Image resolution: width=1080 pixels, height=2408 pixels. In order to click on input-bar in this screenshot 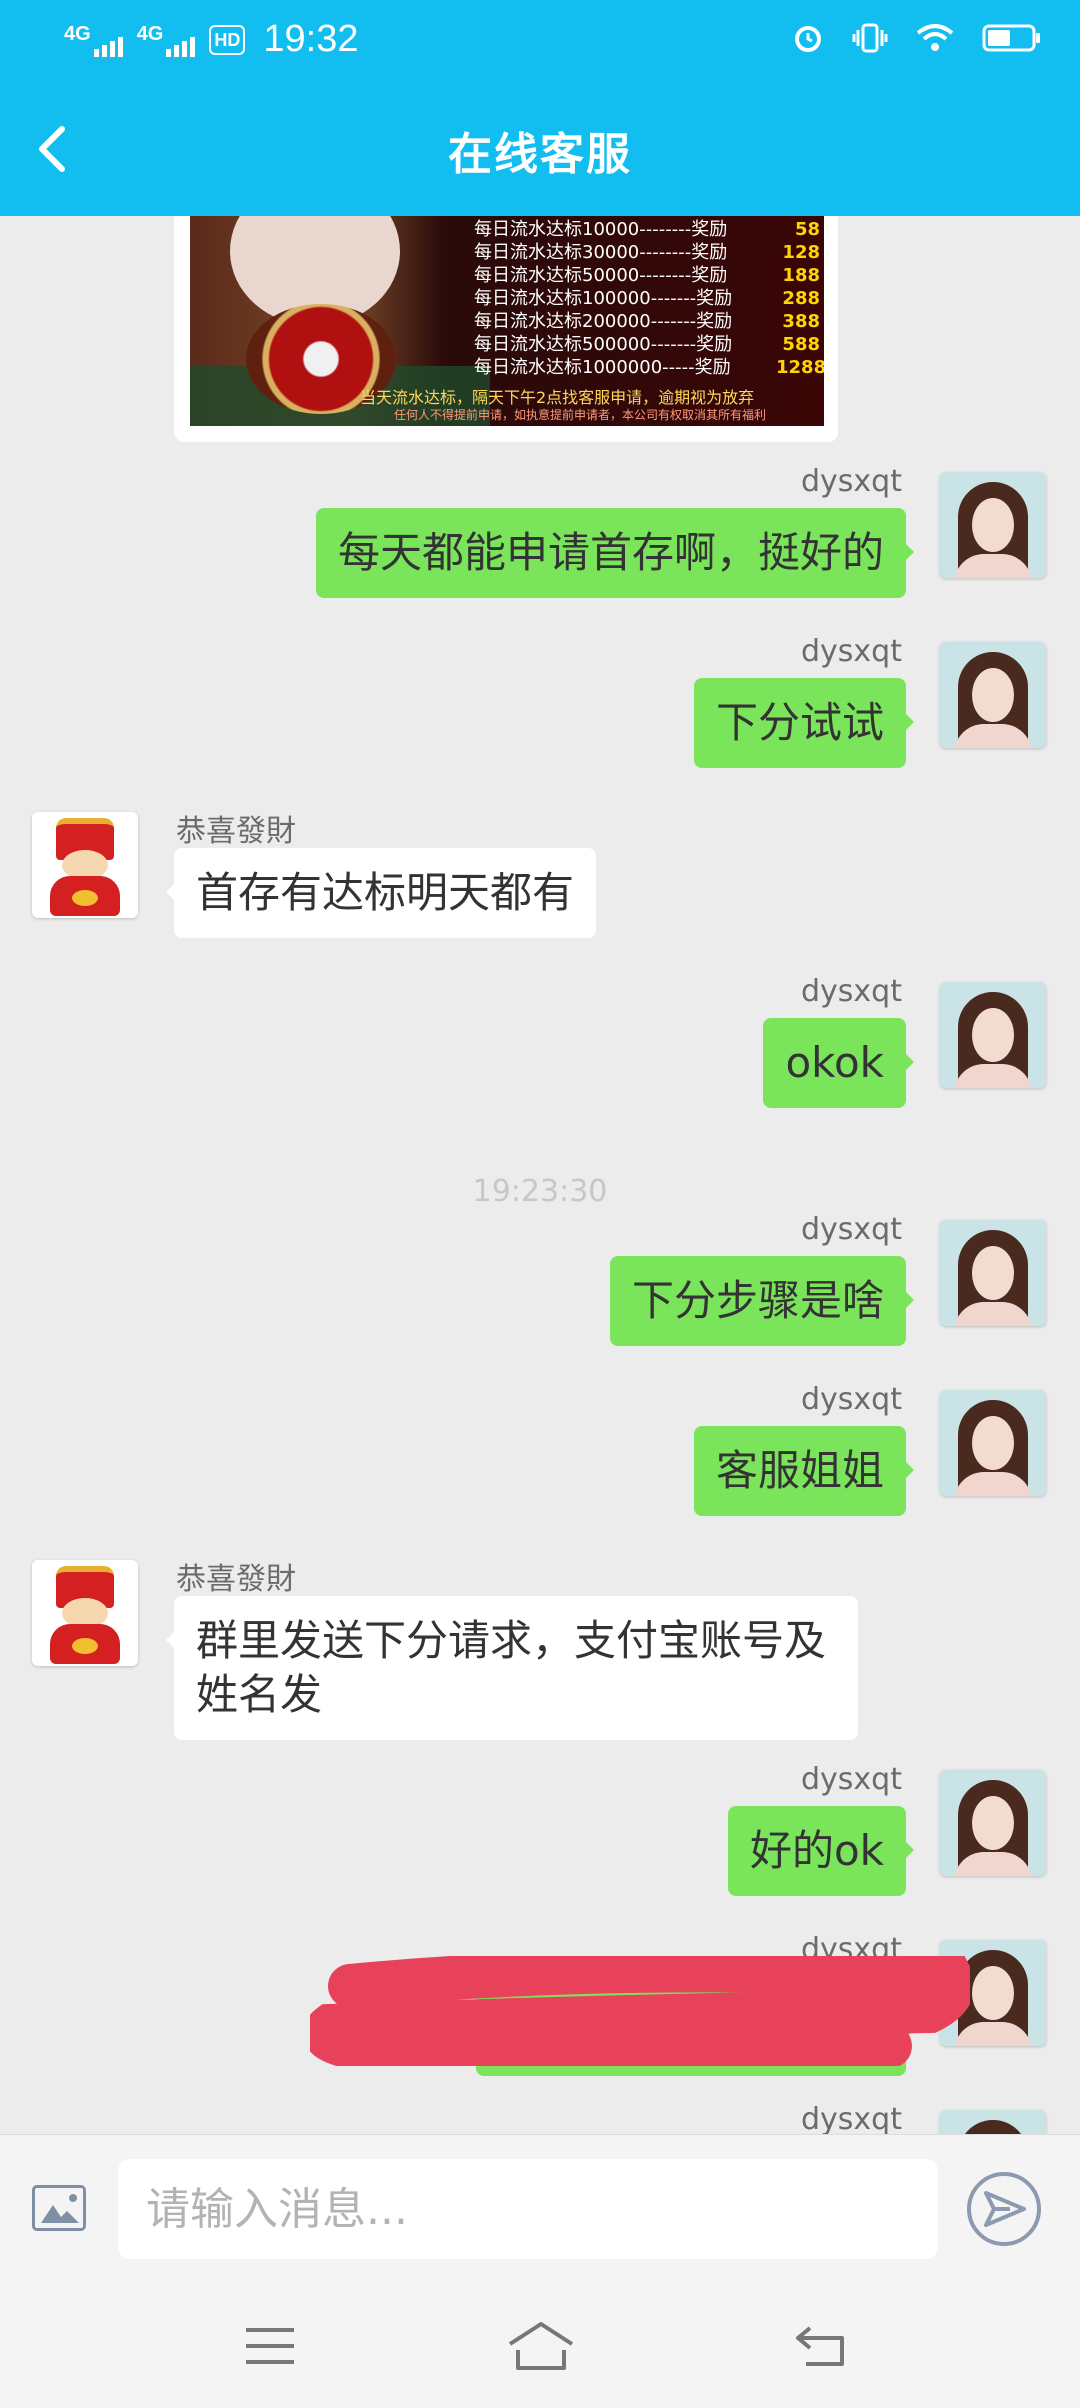, I will do `click(540, 2210)`.